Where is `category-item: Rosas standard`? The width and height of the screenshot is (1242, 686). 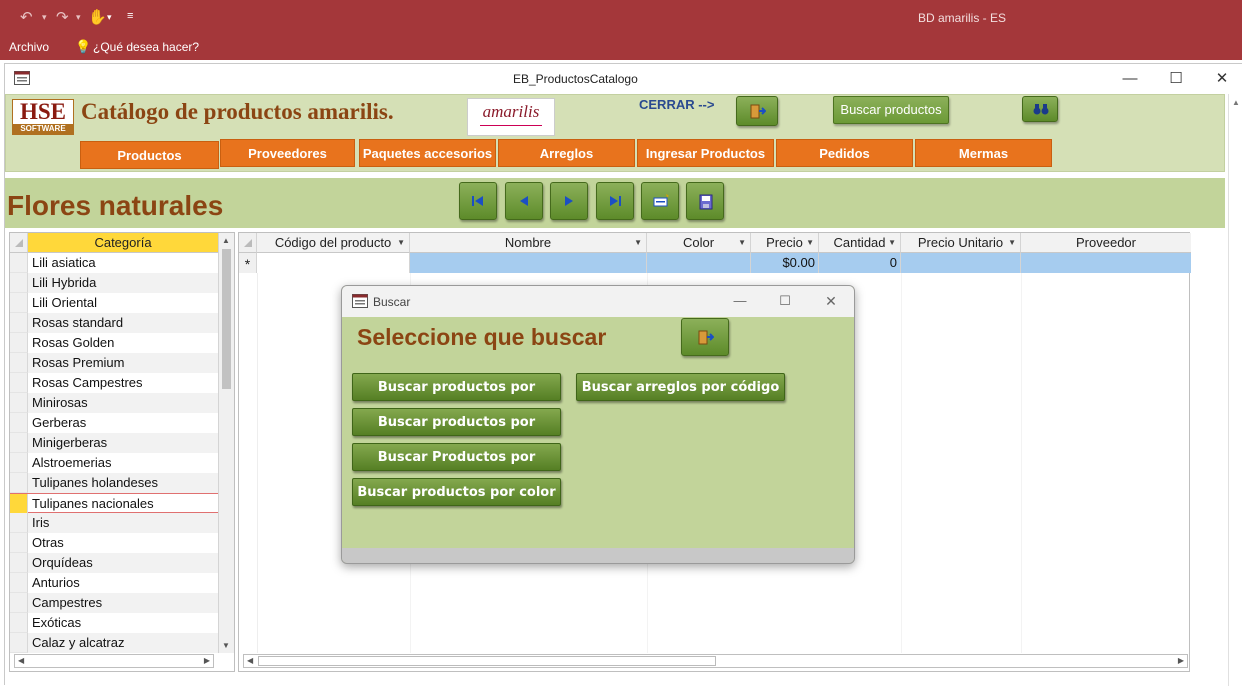
category-item: Rosas standard is located at coordinates (114, 323).